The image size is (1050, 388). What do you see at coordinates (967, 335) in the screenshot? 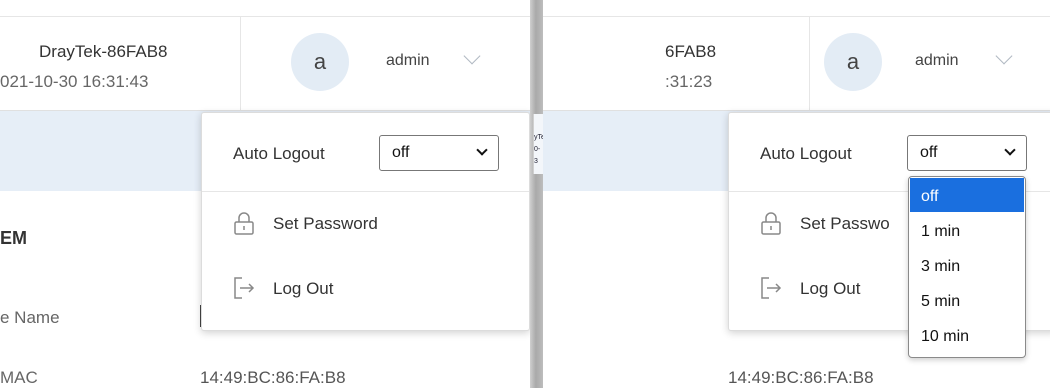
I see `select-option: 10 min` at bounding box center [967, 335].